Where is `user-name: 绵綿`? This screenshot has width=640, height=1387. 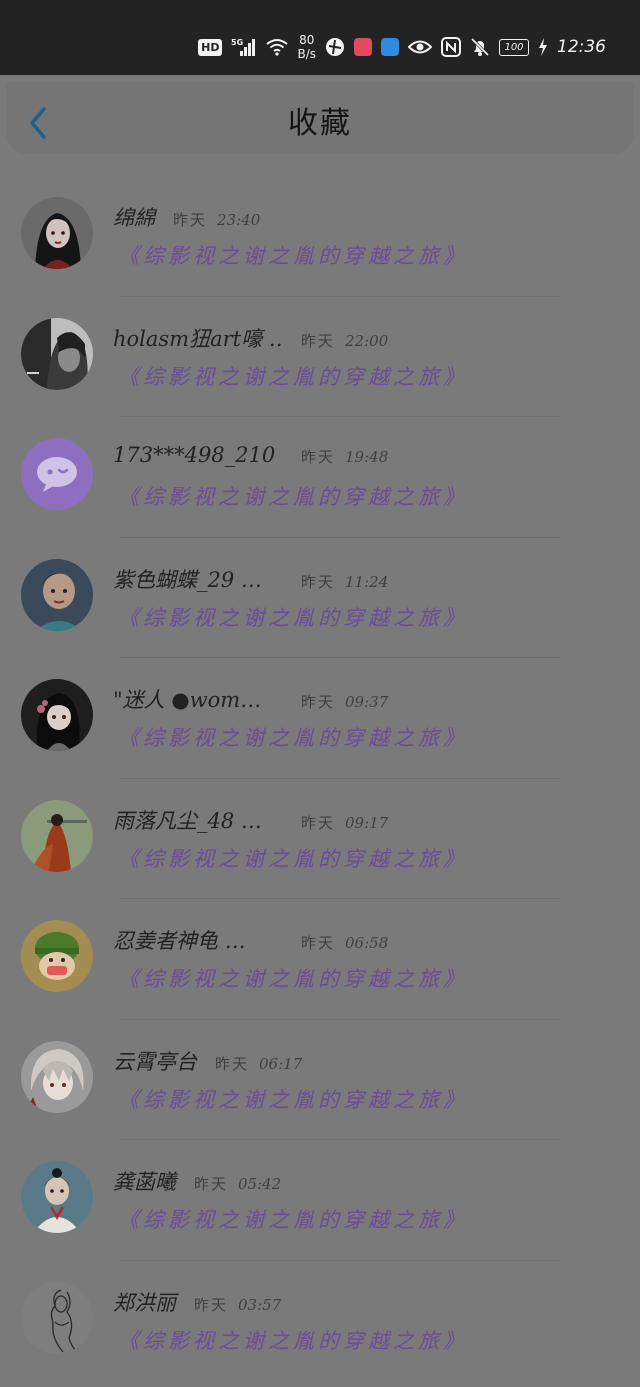 user-name: 绵綿 is located at coordinates (134, 218).